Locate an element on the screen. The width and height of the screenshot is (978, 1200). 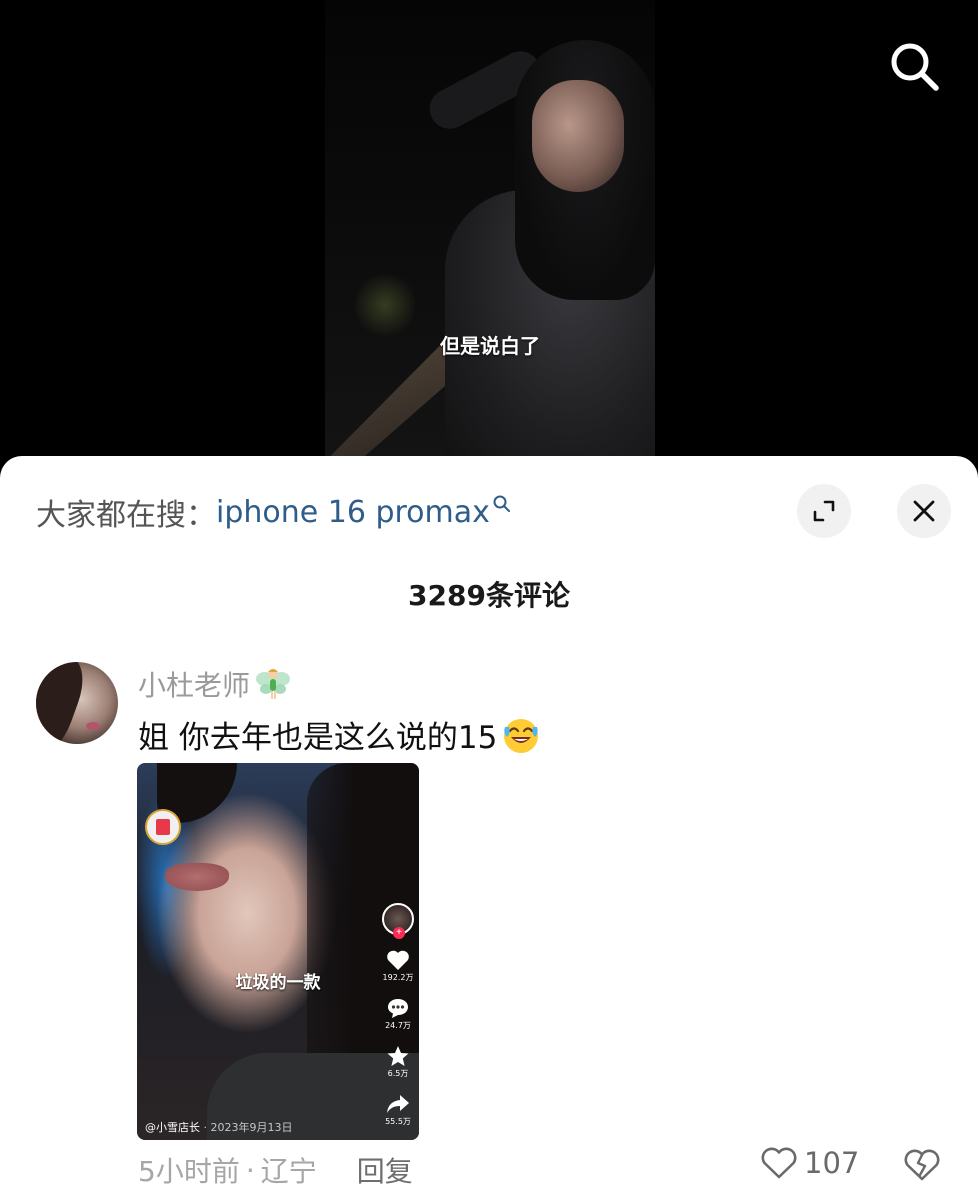
attached-video-date: · 2023年9月13日 is located at coordinates (248, 1127).